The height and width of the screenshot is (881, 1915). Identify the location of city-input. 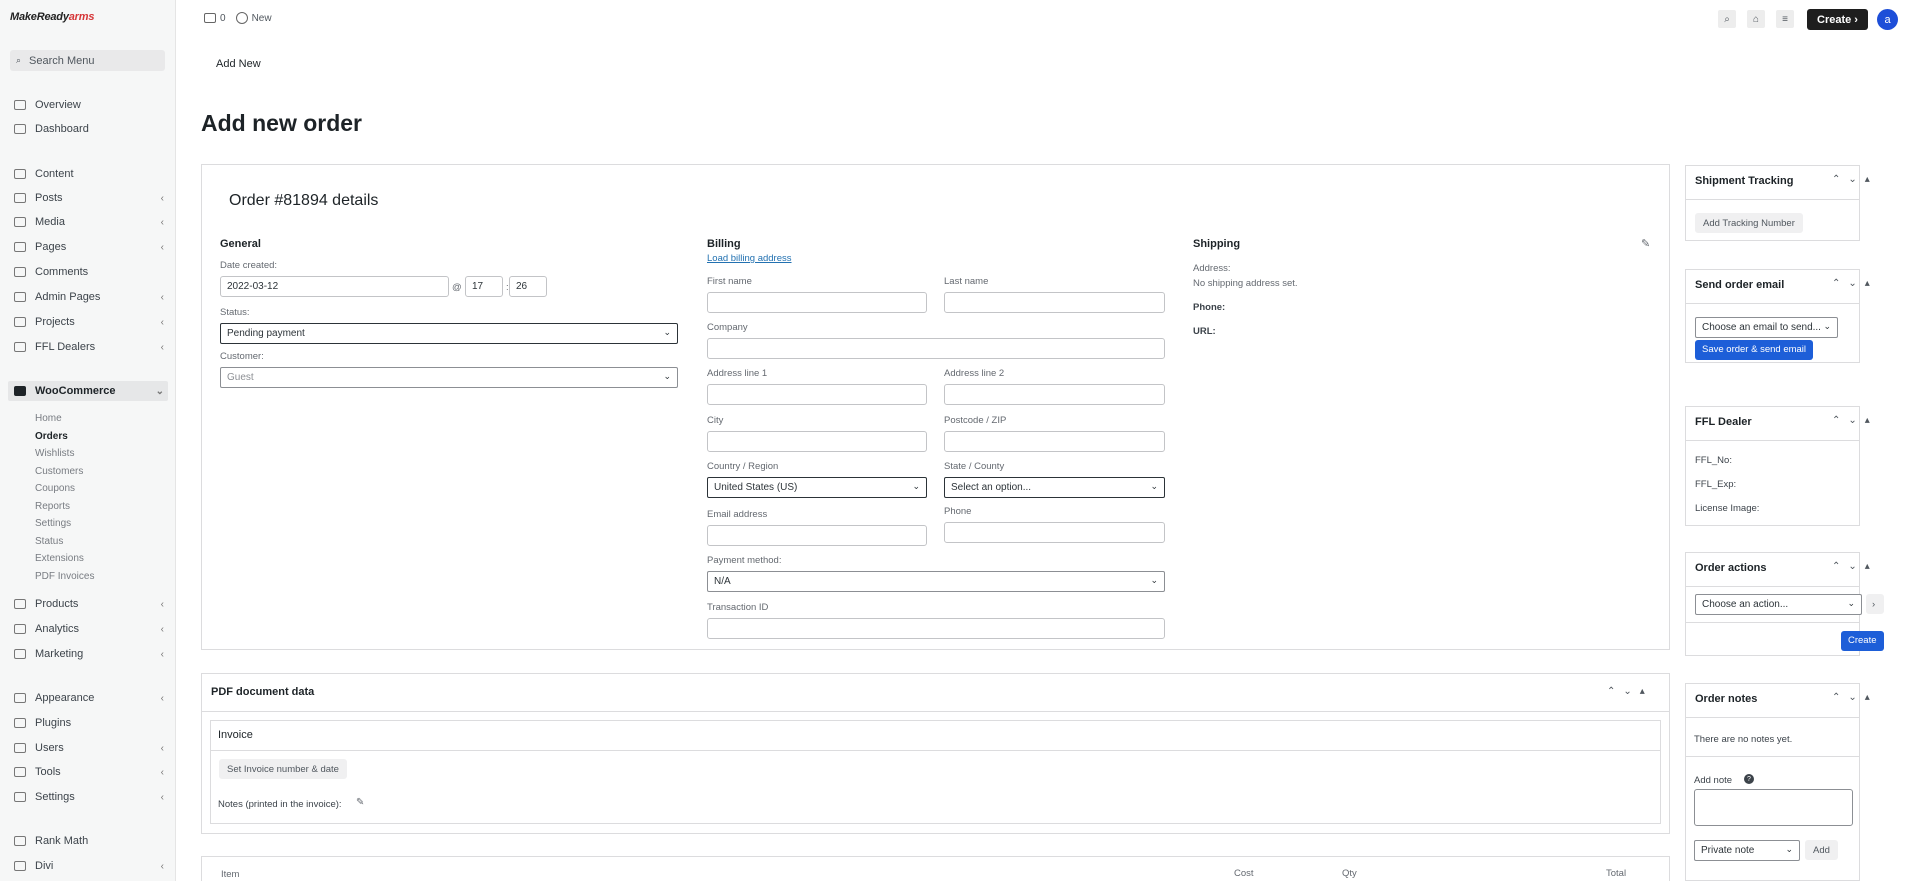
(817, 441).